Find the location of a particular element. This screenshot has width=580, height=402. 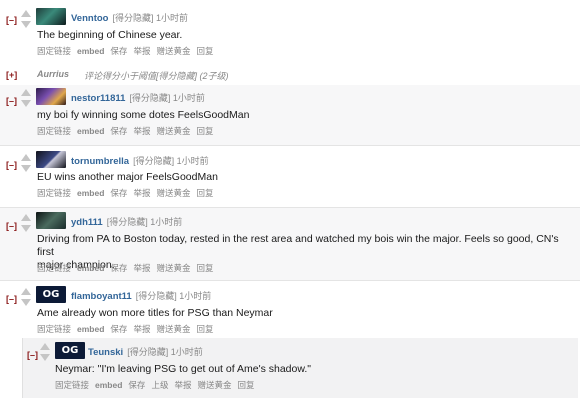

comment-body: EU wins another major FeelsGoodMan is located at coordinates (127, 177).